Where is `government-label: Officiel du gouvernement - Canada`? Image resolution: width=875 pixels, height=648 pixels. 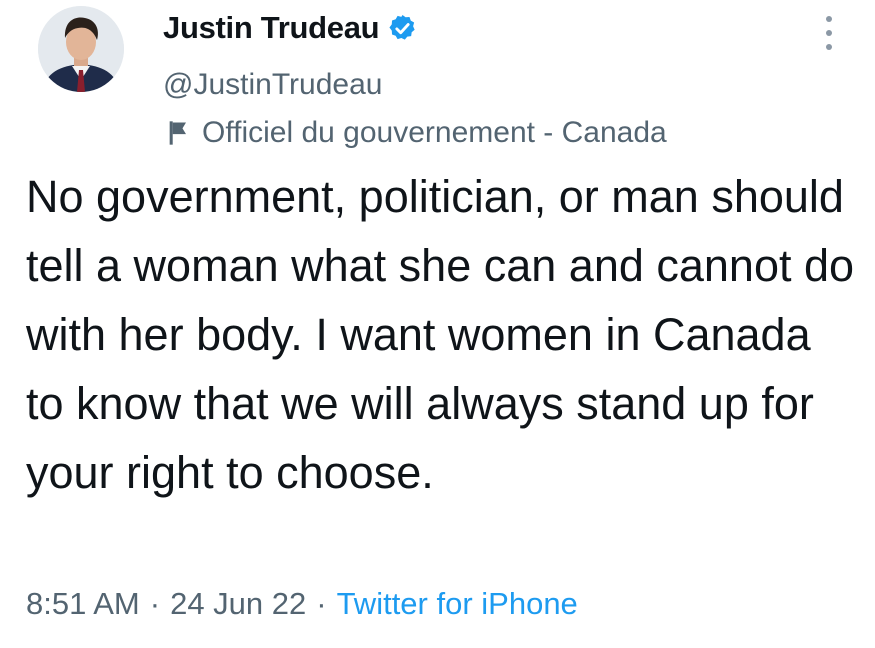 government-label: Officiel du gouvernement - Canada is located at coordinates (416, 133).